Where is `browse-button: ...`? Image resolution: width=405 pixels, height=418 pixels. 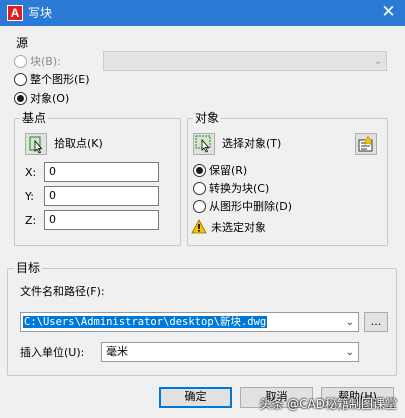
browse-button: ... is located at coordinates (376, 322).